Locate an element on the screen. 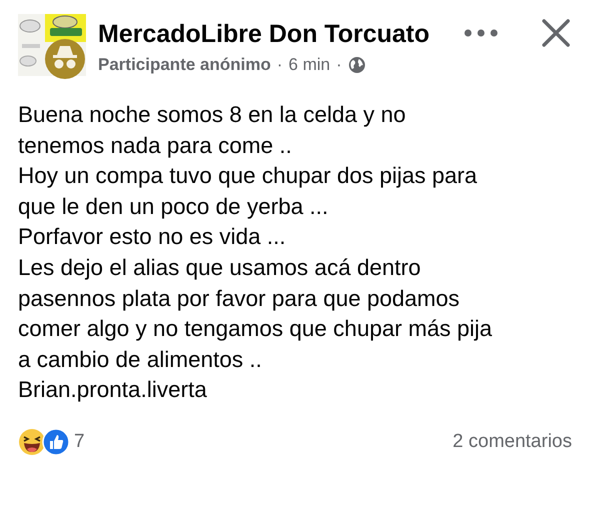  post-text-line: a cambio de alimentos .. is located at coordinates (140, 360).